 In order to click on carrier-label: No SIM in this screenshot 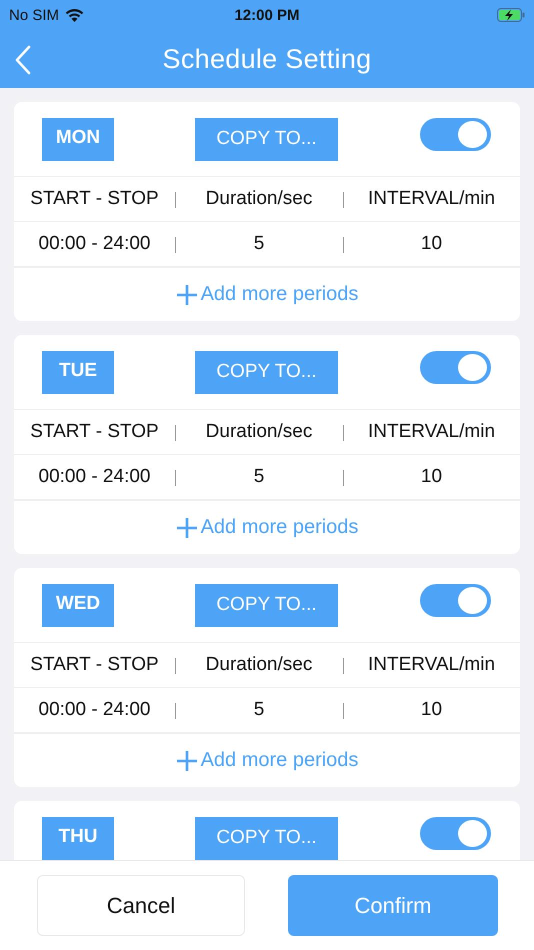, I will do `click(34, 15)`.